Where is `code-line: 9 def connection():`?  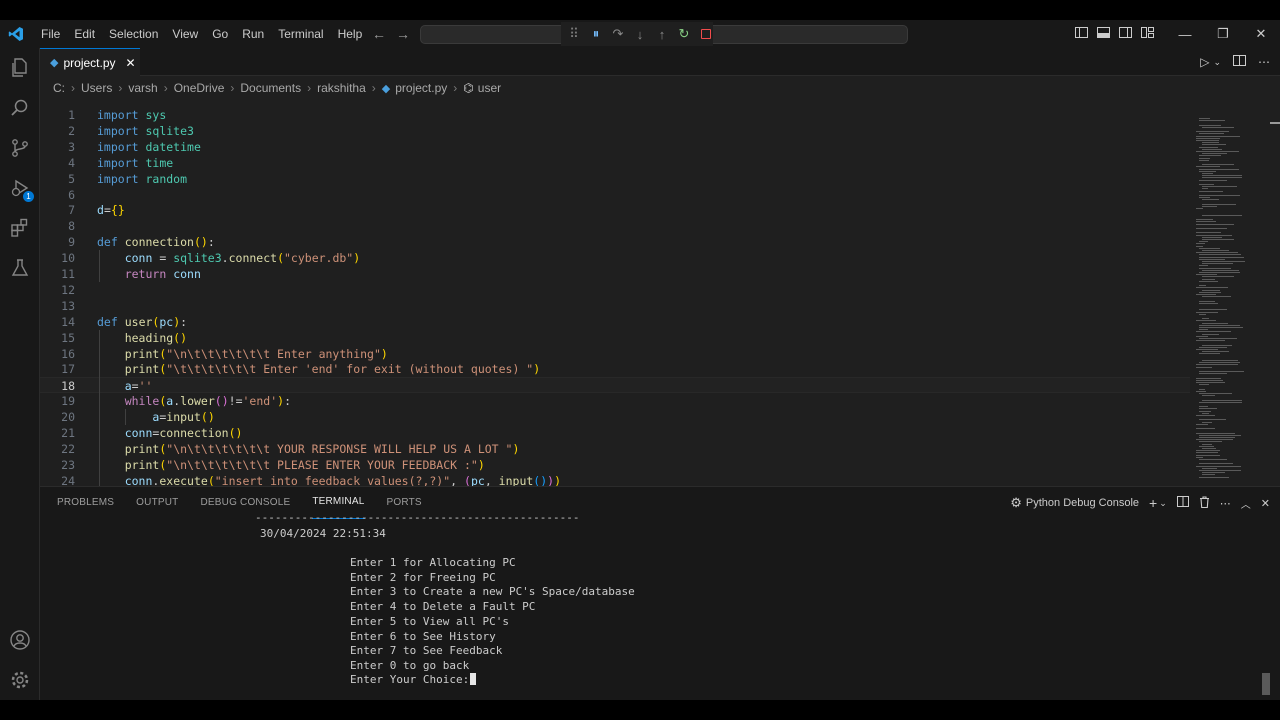
code-line: 9 def connection(): is located at coordinates (615, 242).